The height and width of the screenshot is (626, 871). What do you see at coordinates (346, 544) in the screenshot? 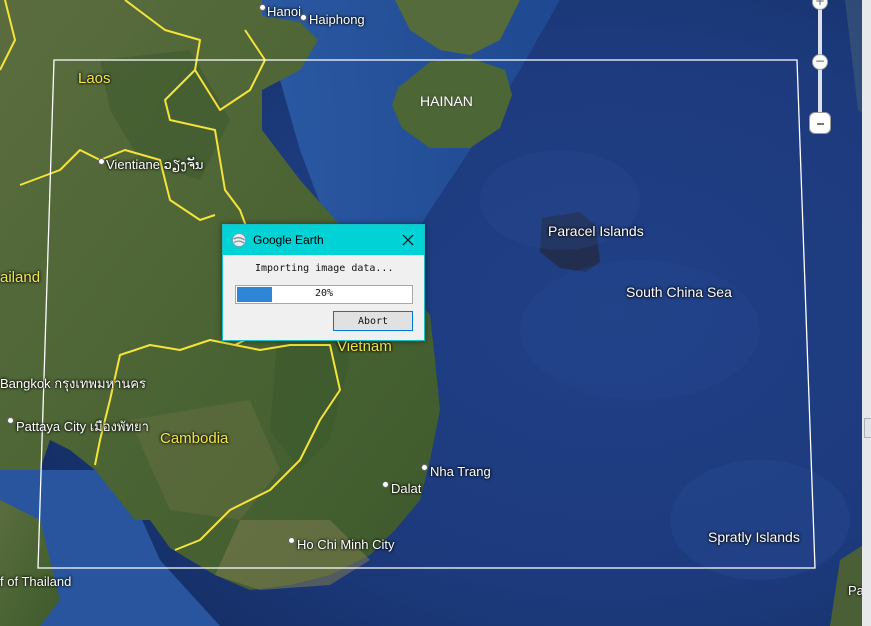
I see `city-label-hcmc: Ho Chi Minh City` at bounding box center [346, 544].